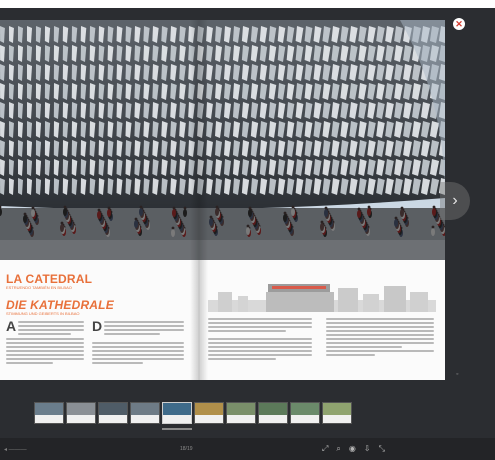 This screenshot has height=460, width=495. What do you see at coordinates (49, 279) in the screenshot?
I see `headline-spanish: LA CATEDRAL` at bounding box center [49, 279].